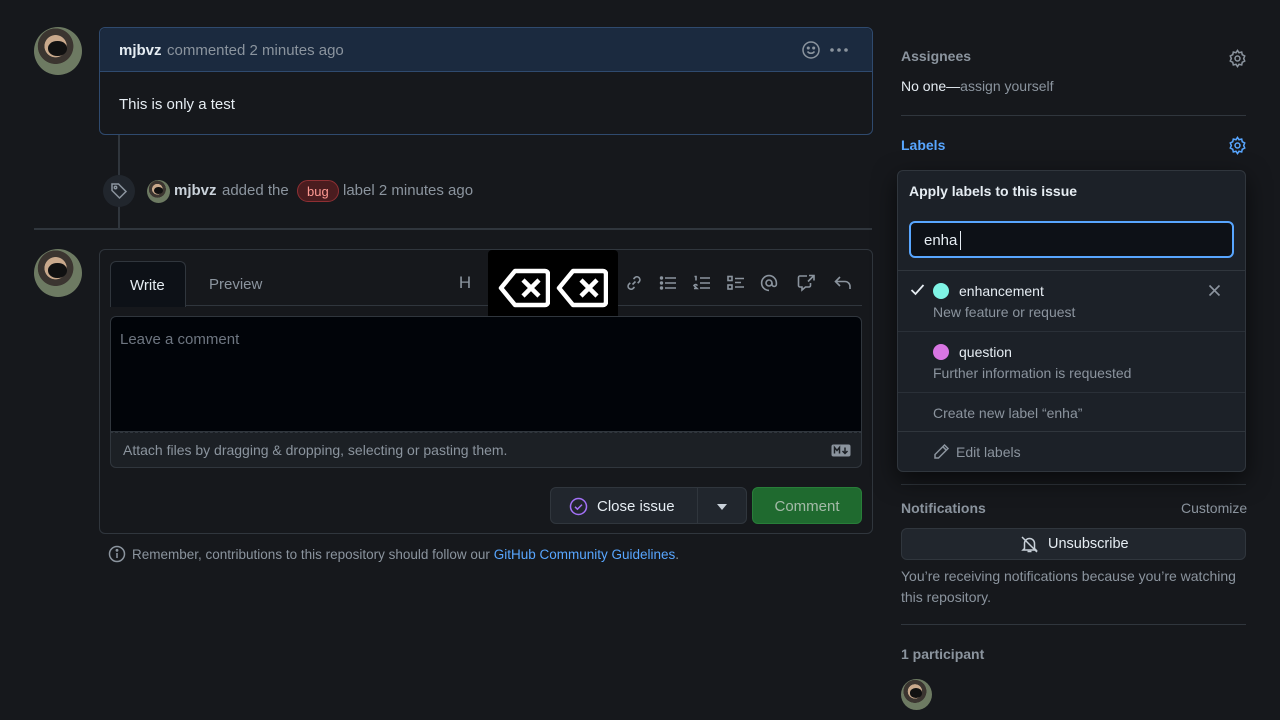  What do you see at coordinates (180, 339) in the screenshot?
I see `comment-placeholder: Leave a comment` at bounding box center [180, 339].